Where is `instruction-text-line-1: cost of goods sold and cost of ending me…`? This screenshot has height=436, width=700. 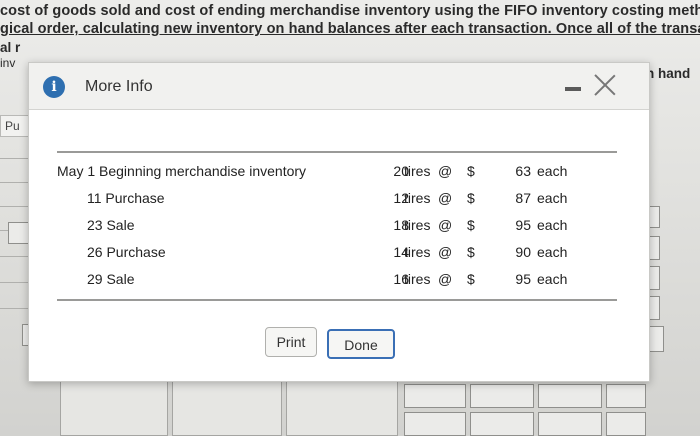 instruction-text-line-1: cost of goods sold and cost of ending me… is located at coordinates (350, 11).